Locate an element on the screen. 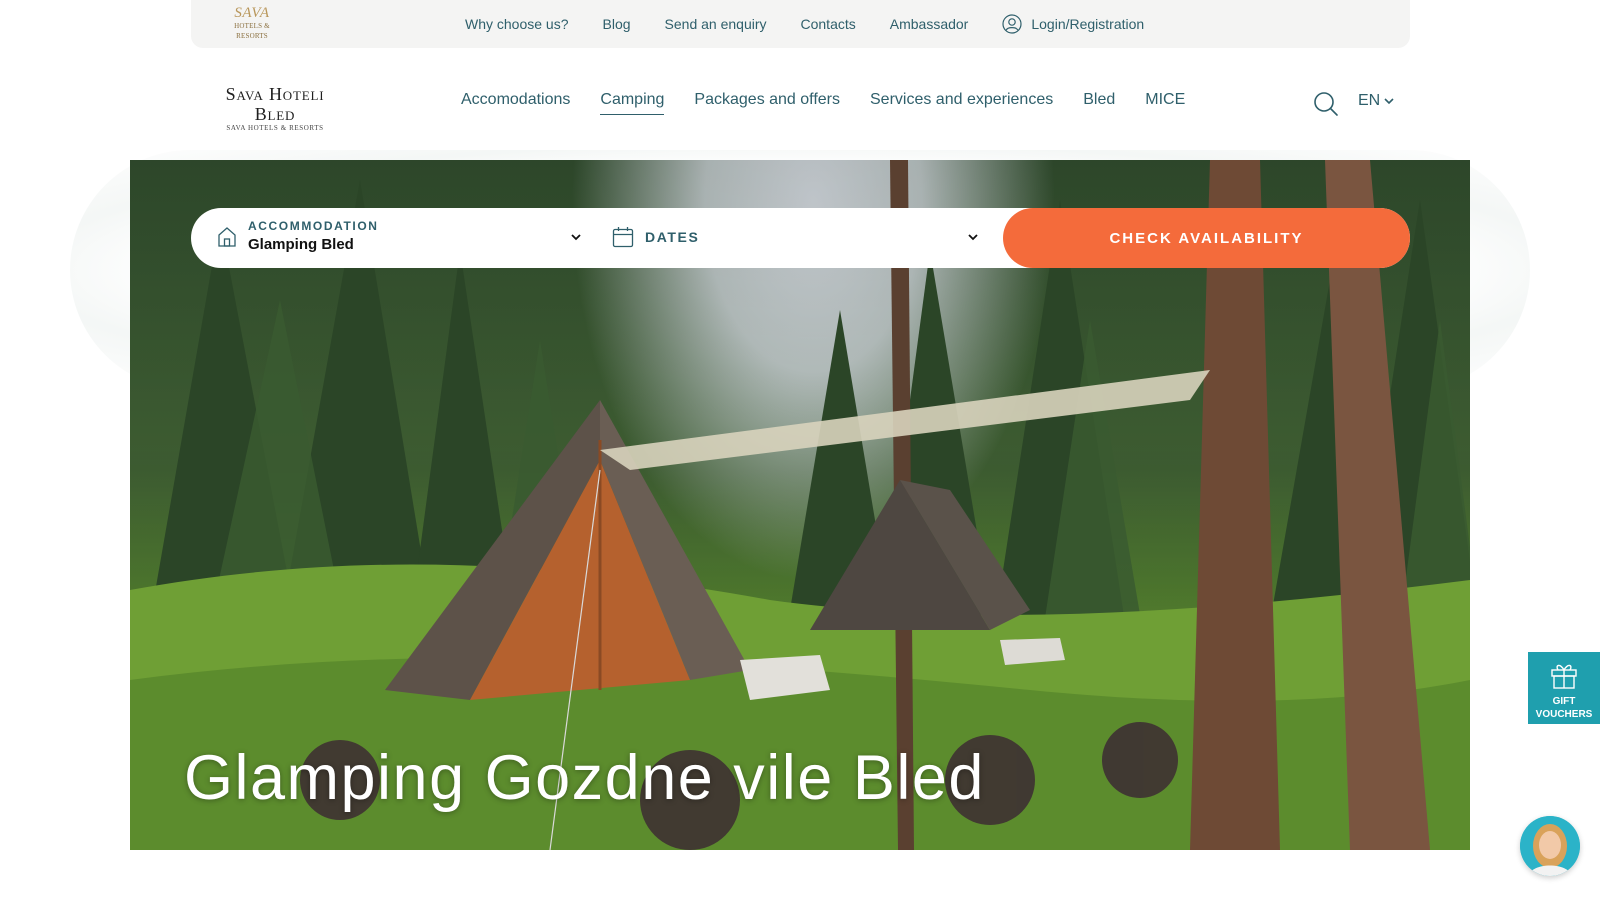 The image size is (1600, 900). nav-item-accomodations: Accomodations is located at coordinates (515, 103).